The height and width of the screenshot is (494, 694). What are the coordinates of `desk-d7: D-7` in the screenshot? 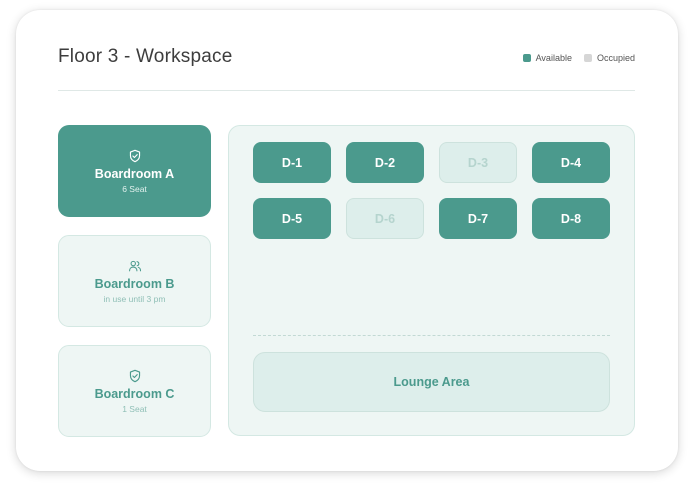 It's located at (478, 218).